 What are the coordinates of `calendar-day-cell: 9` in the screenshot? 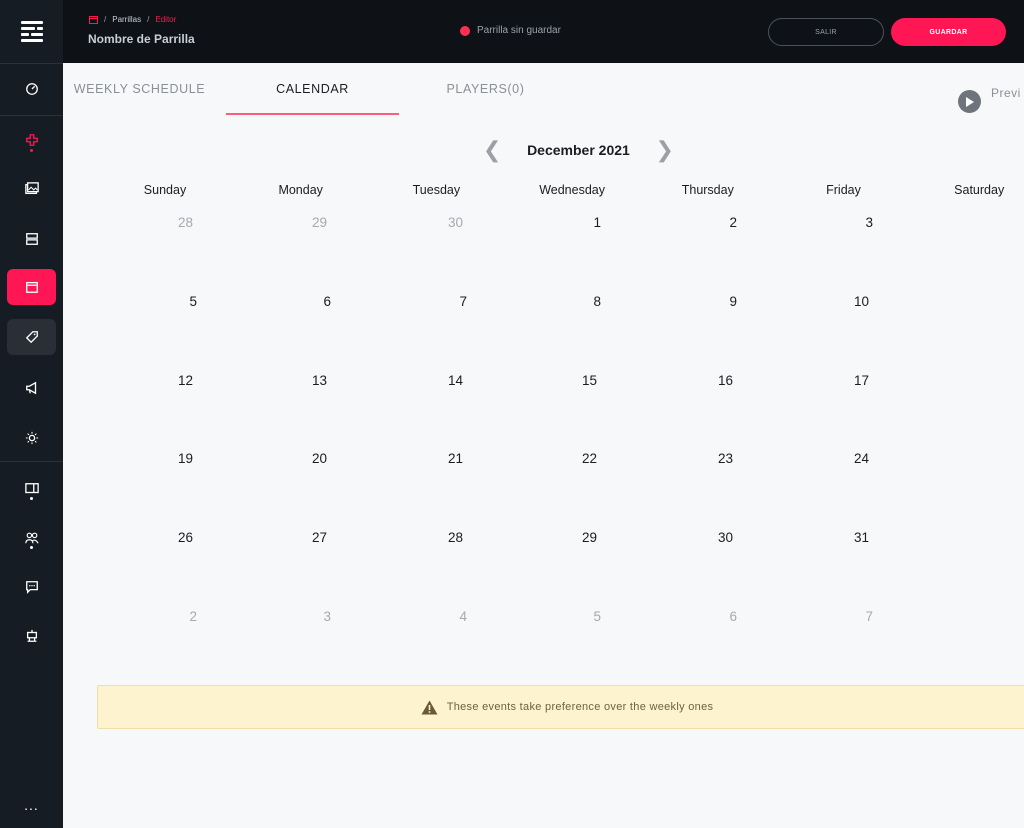 It's located at (717, 301).